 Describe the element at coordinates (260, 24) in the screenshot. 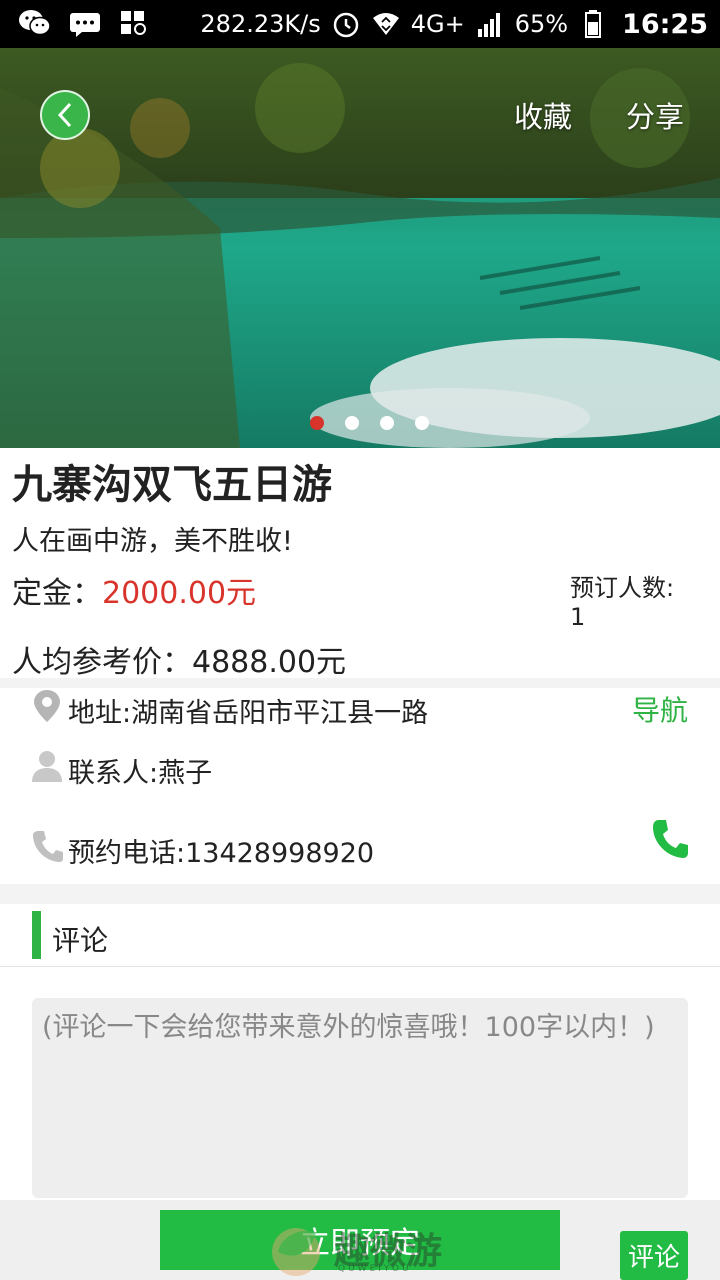

I see `network-speed: 282.23K/s` at that location.